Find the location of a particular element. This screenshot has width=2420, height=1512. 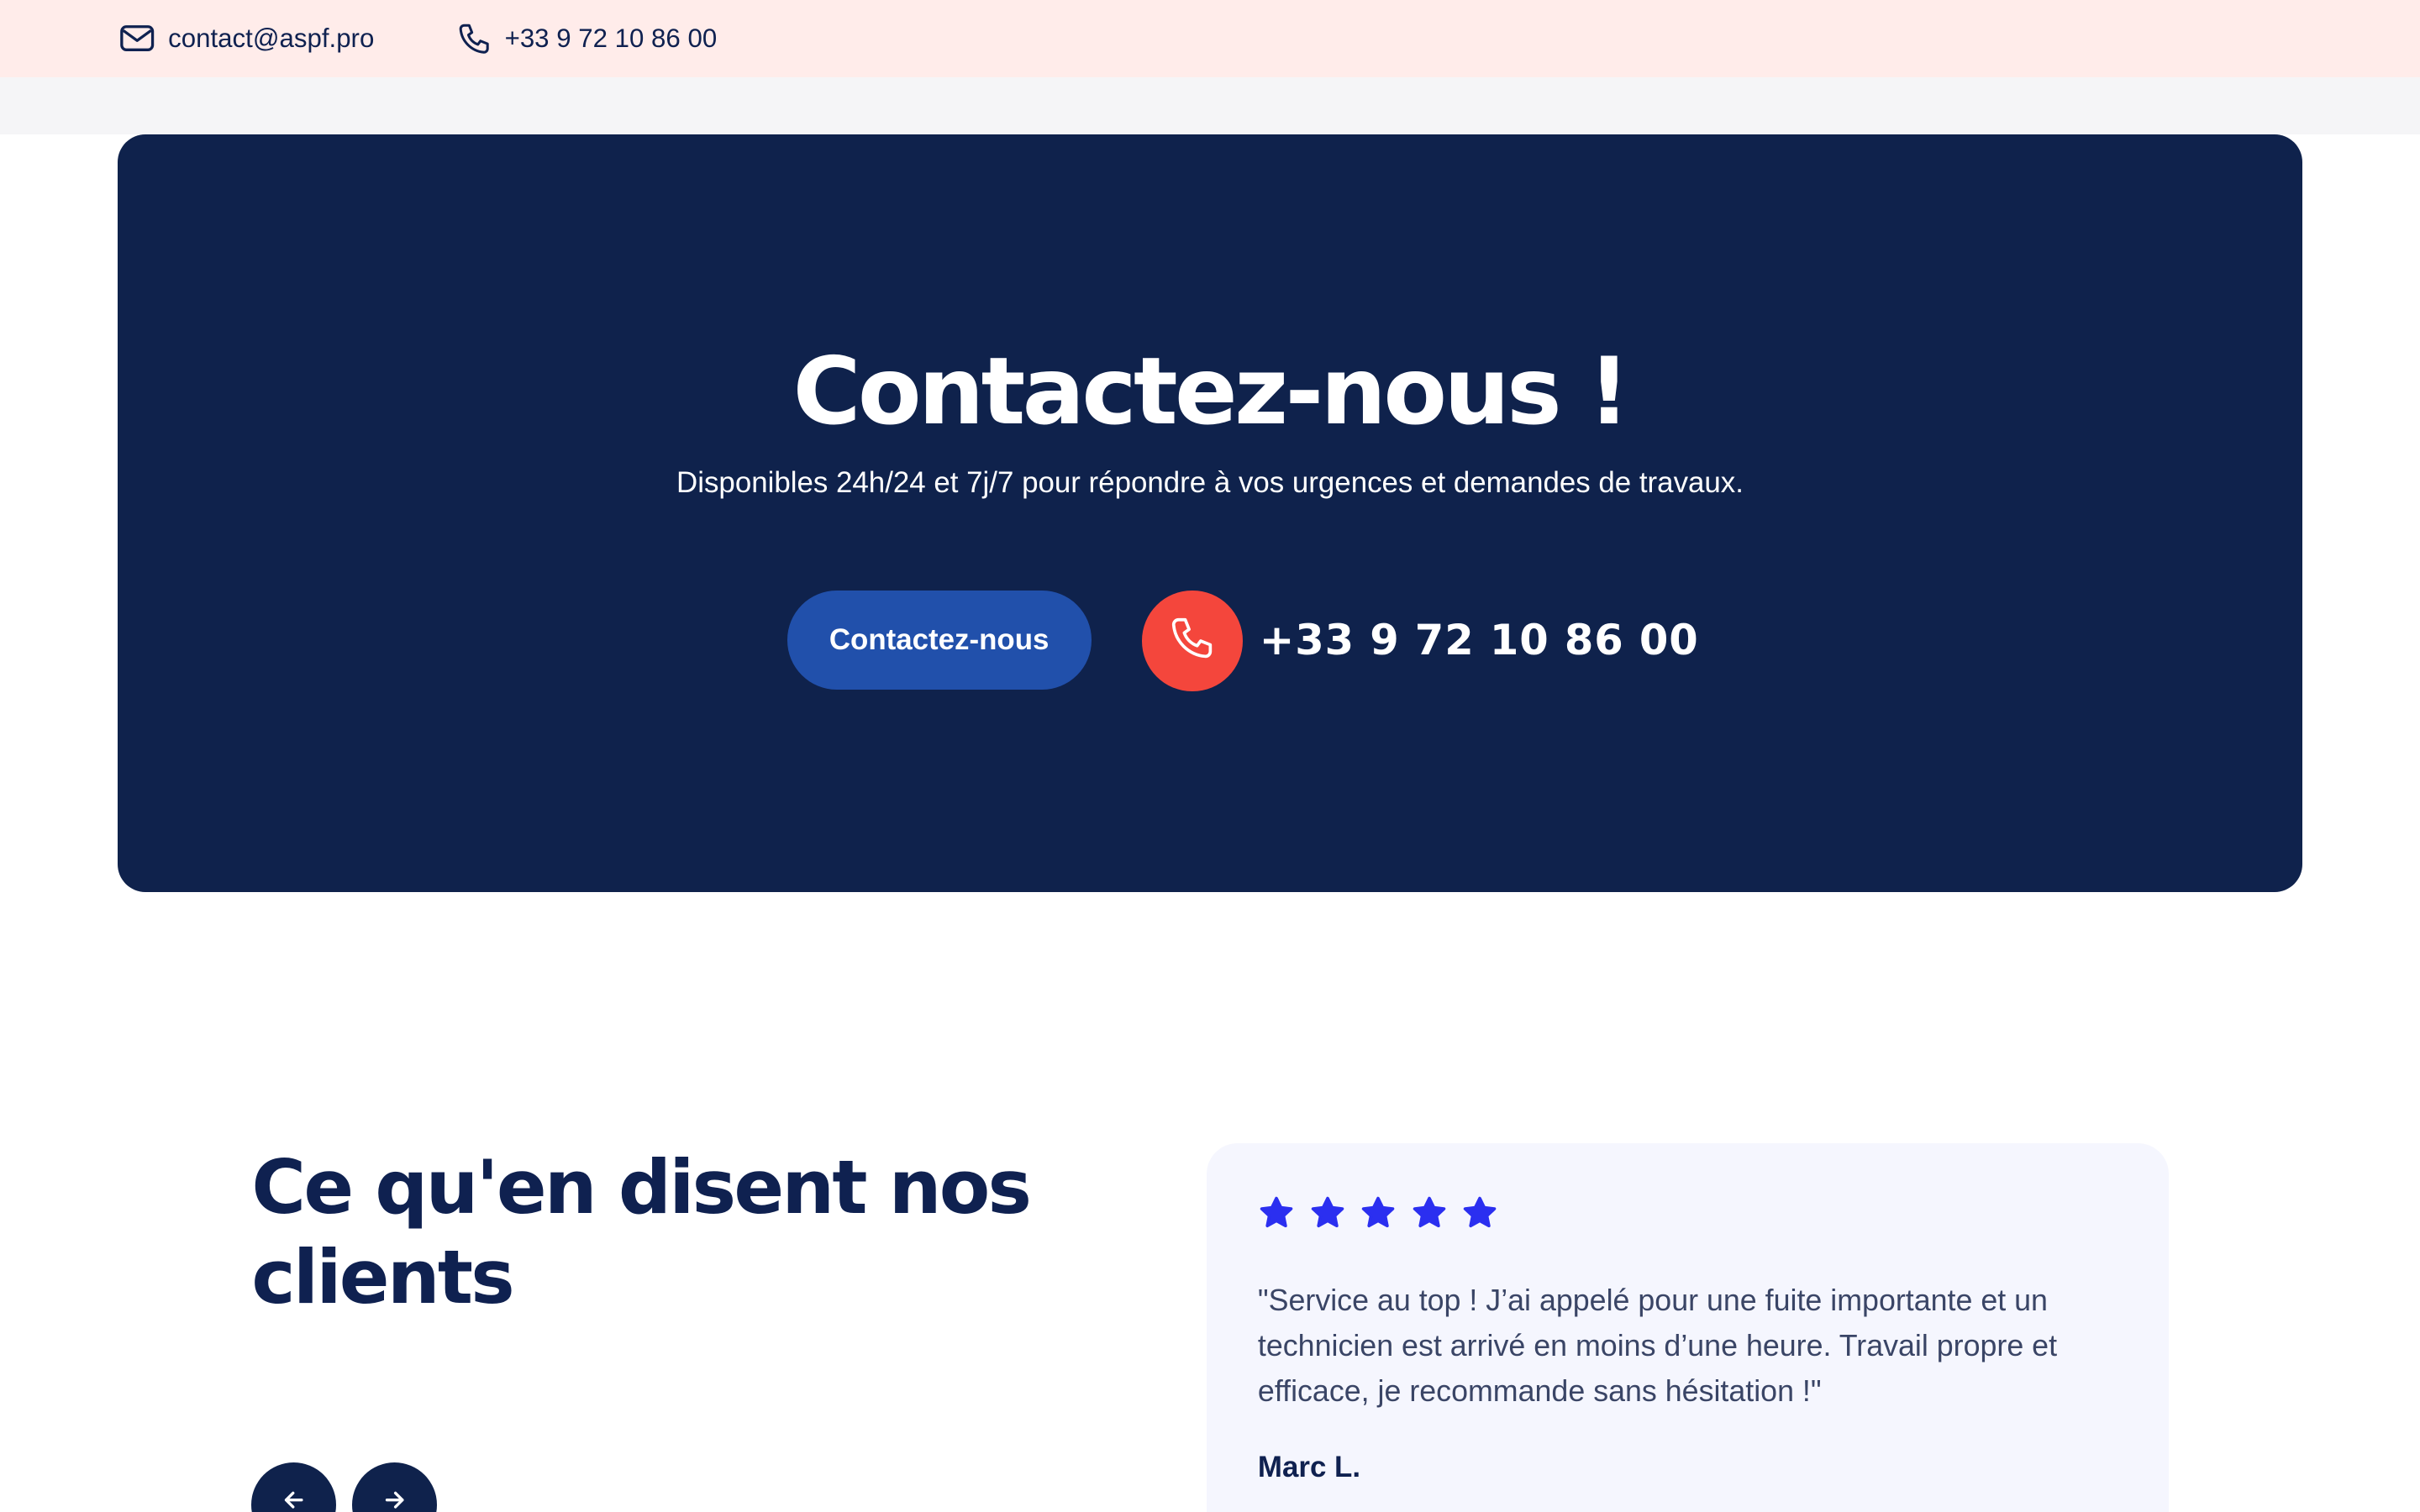

next-testimonial-button is located at coordinates (394, 1487).